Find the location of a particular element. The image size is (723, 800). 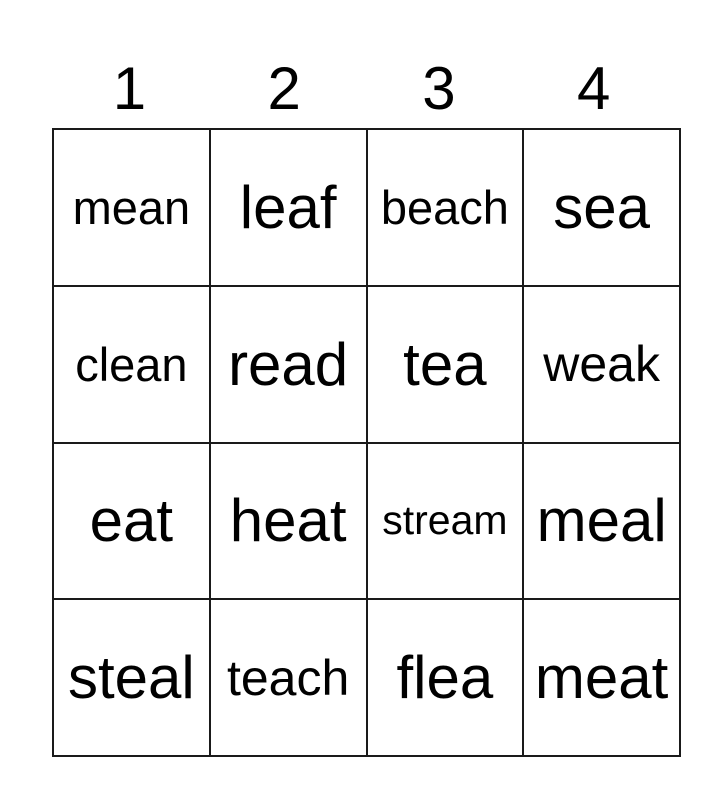

bingo-cell: stream is located at coordinates (445, 521).